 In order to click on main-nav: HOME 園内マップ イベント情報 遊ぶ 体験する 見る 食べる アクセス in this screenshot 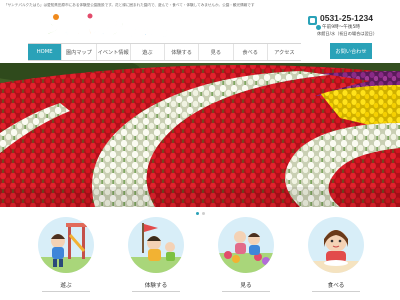, I will do `click(164, 52)`.